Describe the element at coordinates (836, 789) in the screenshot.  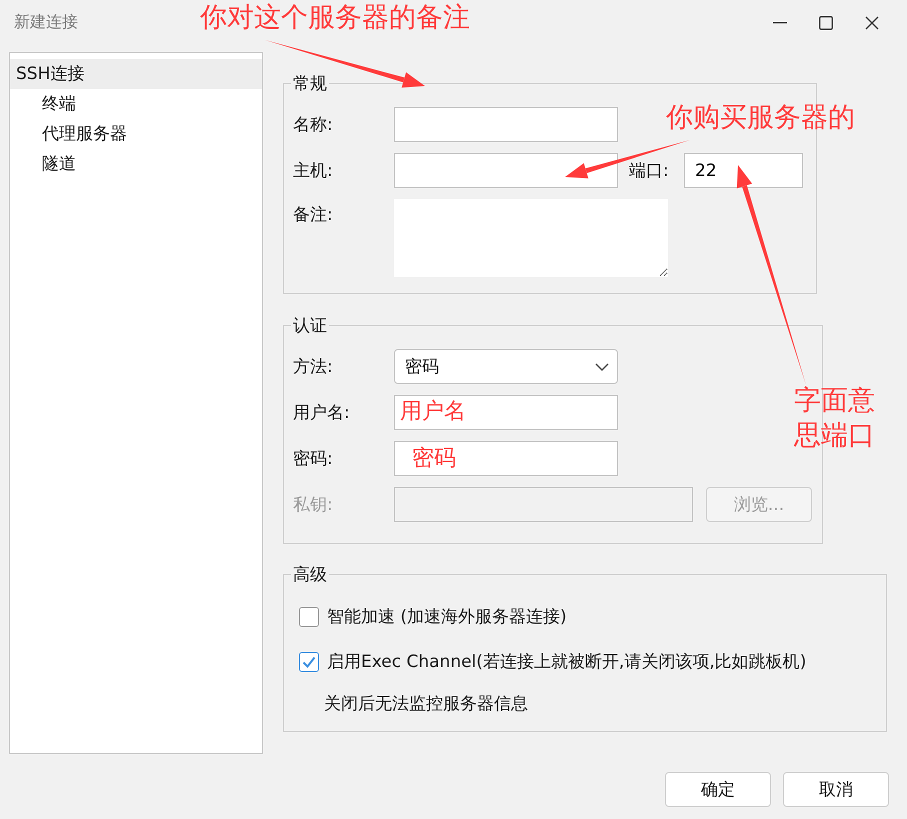
I see `cancel-button: 取消` at that location.